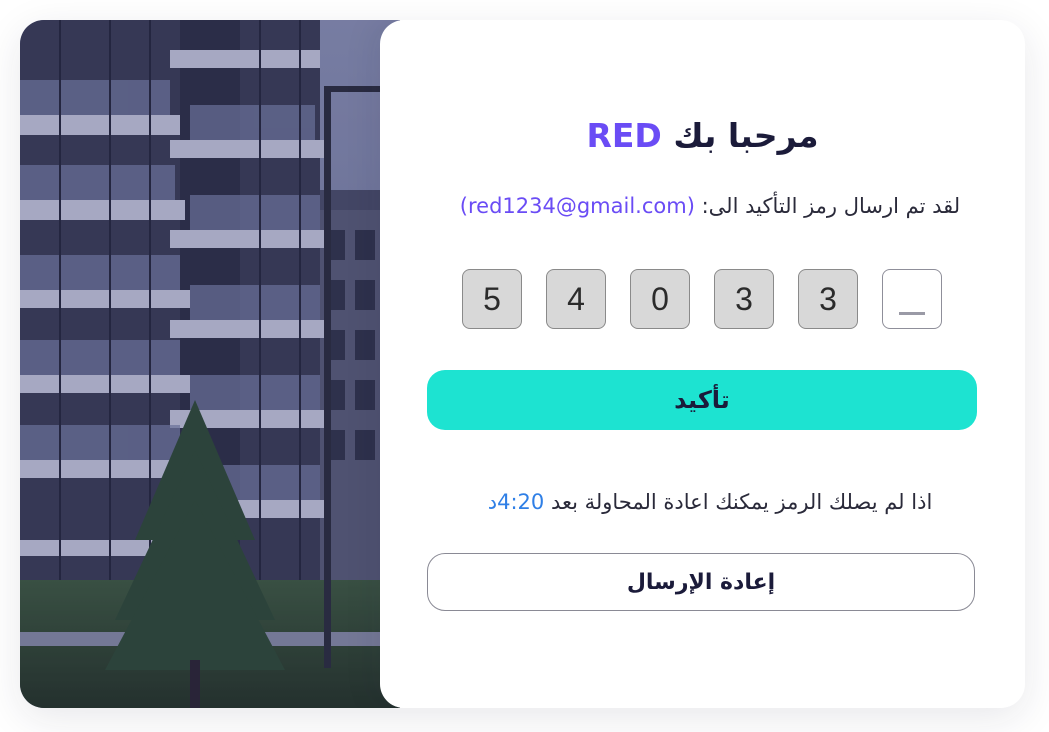 The image size is (1049, 732). What do you see at coordinates (746, 135) in the screenshot?
I see `greeting-text: مرحبا بك` at bounding box center [746, 135].